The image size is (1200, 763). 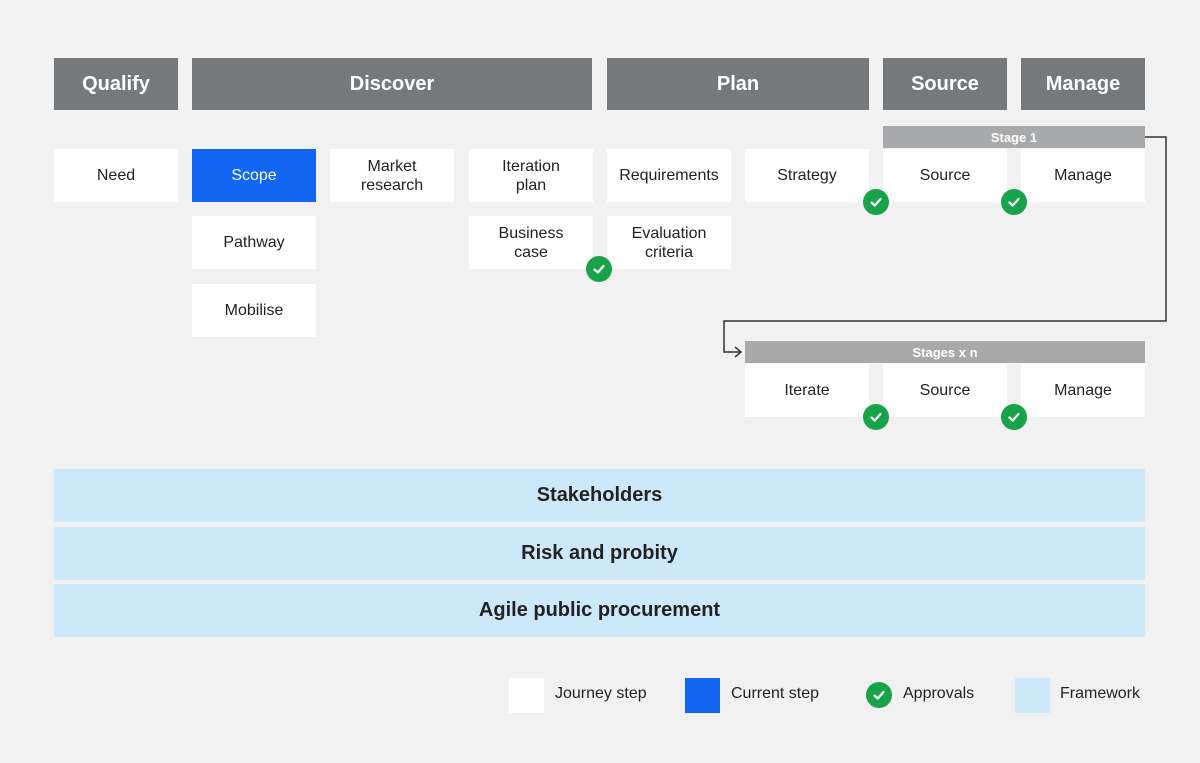 I want to click on legend-current-step-swatch, so click(x=702, y=695).